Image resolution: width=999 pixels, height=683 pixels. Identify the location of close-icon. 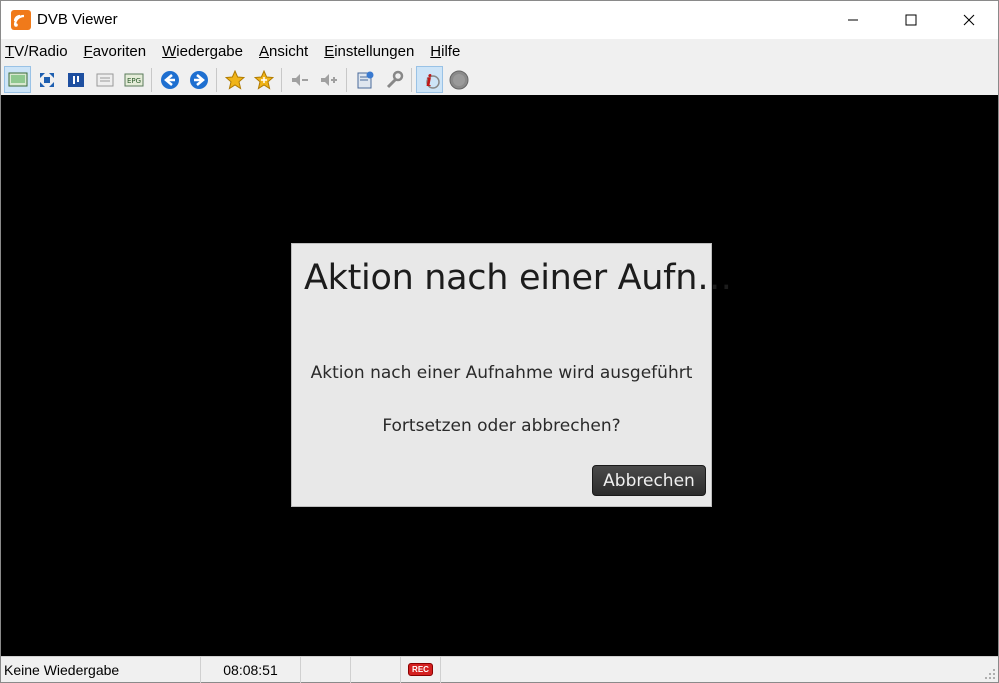
(969, 20).